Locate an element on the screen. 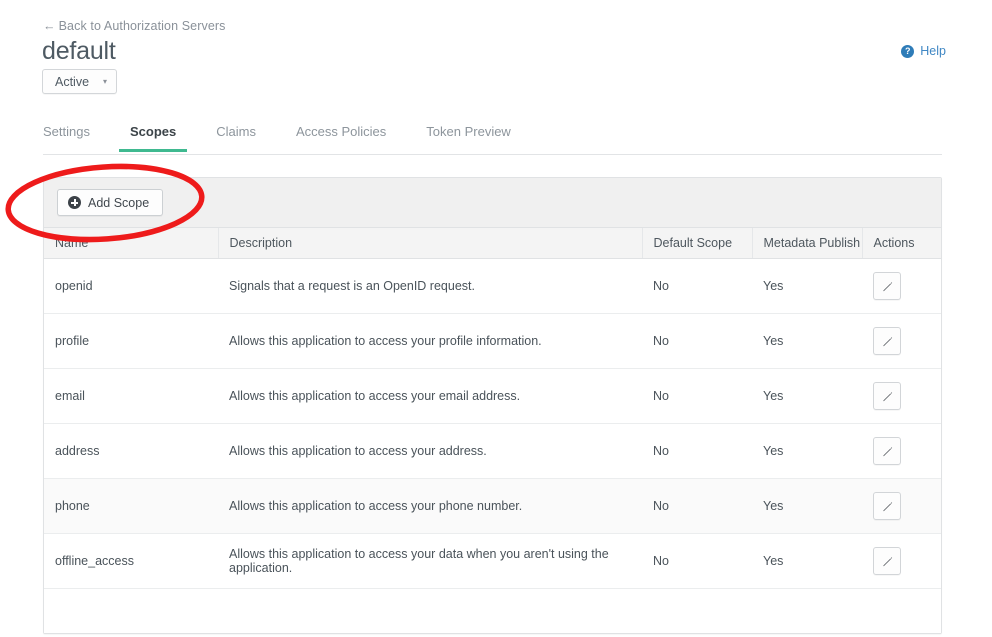 Image resolution: width=992 pixels, height=637 pixels. column-header-description: Description is located at coordinates (430, 243).